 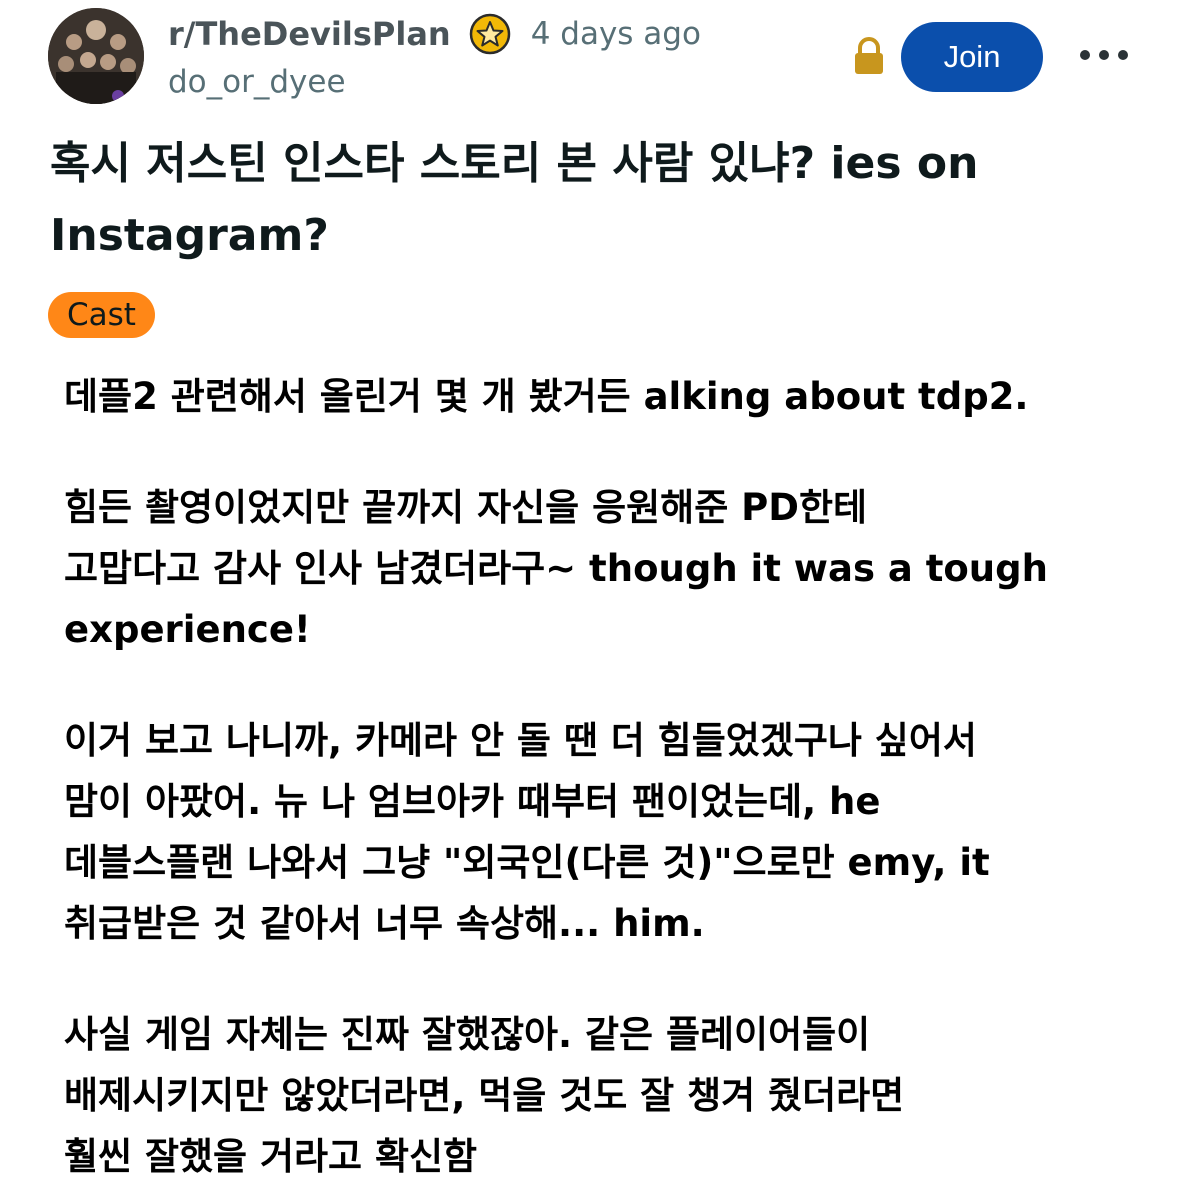 What do you see at coordinates (96, 56) in the screenshot?
I see `subreddit-avatar` at bounding box center [96, 56].